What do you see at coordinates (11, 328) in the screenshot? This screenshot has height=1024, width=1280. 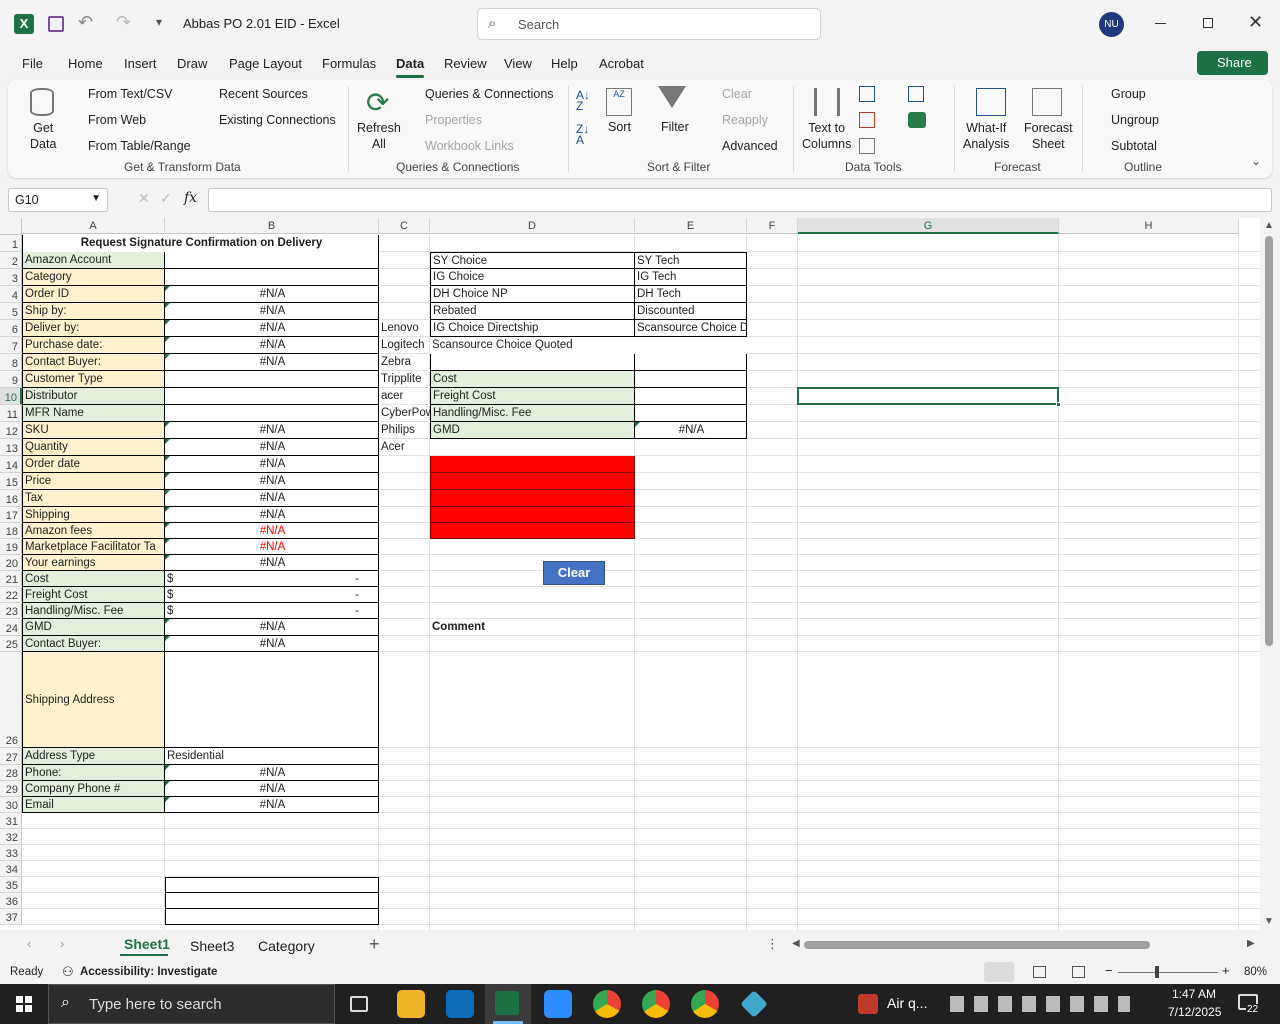 I see `row-header: 6` at bounding box center [11, 328].